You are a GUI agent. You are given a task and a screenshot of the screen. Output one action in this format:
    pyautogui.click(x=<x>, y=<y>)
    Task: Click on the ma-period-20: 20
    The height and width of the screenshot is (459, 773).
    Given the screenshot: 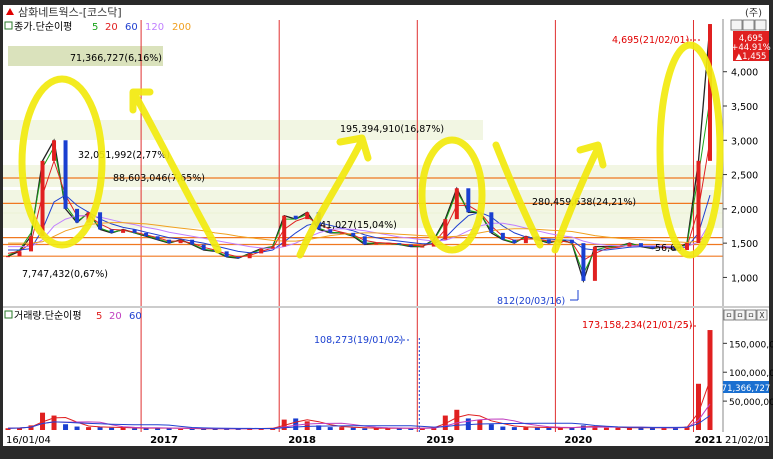 What is the action you would take?
    pyautogui.click(x=111, y=27)
    